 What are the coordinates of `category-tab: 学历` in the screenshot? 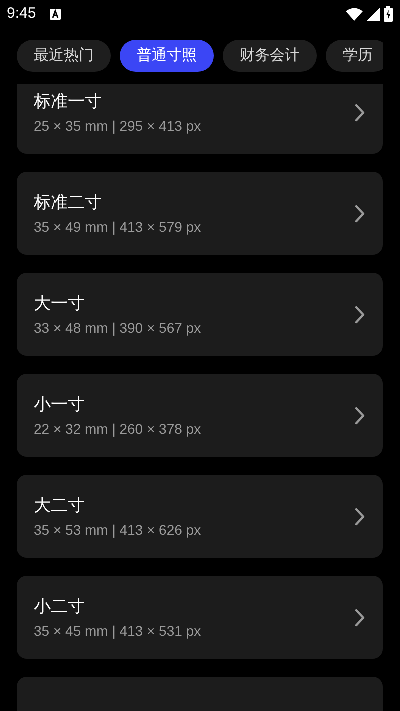 It's located at (354, 56).